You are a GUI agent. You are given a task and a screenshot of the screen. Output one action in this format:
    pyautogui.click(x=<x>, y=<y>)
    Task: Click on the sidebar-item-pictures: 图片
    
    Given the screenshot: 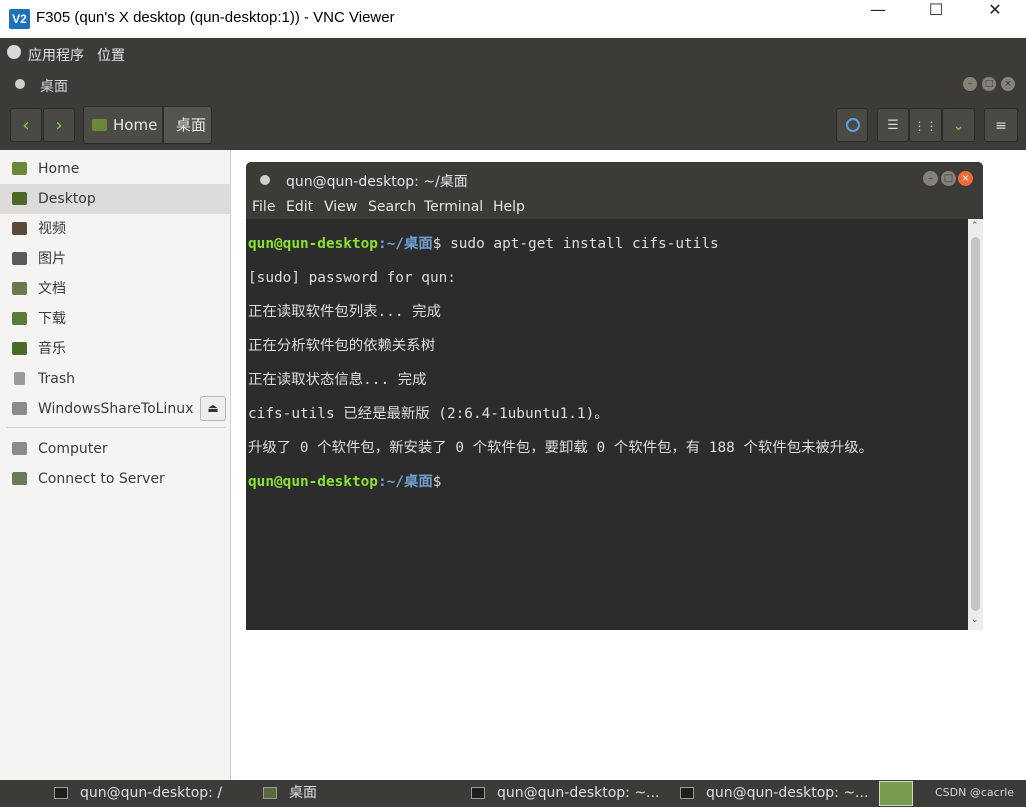 What is the action you would take?
    pyautogui.click(x=115, y=259)
    